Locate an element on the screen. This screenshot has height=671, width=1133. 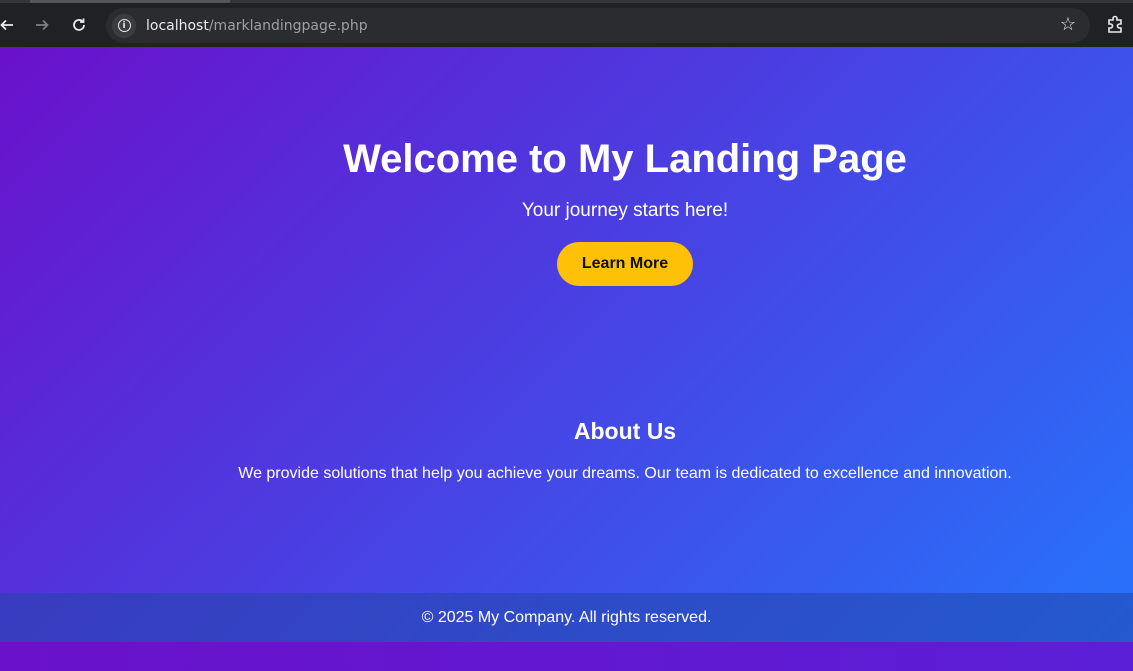
reload-button is located at coordinates (79, 25).